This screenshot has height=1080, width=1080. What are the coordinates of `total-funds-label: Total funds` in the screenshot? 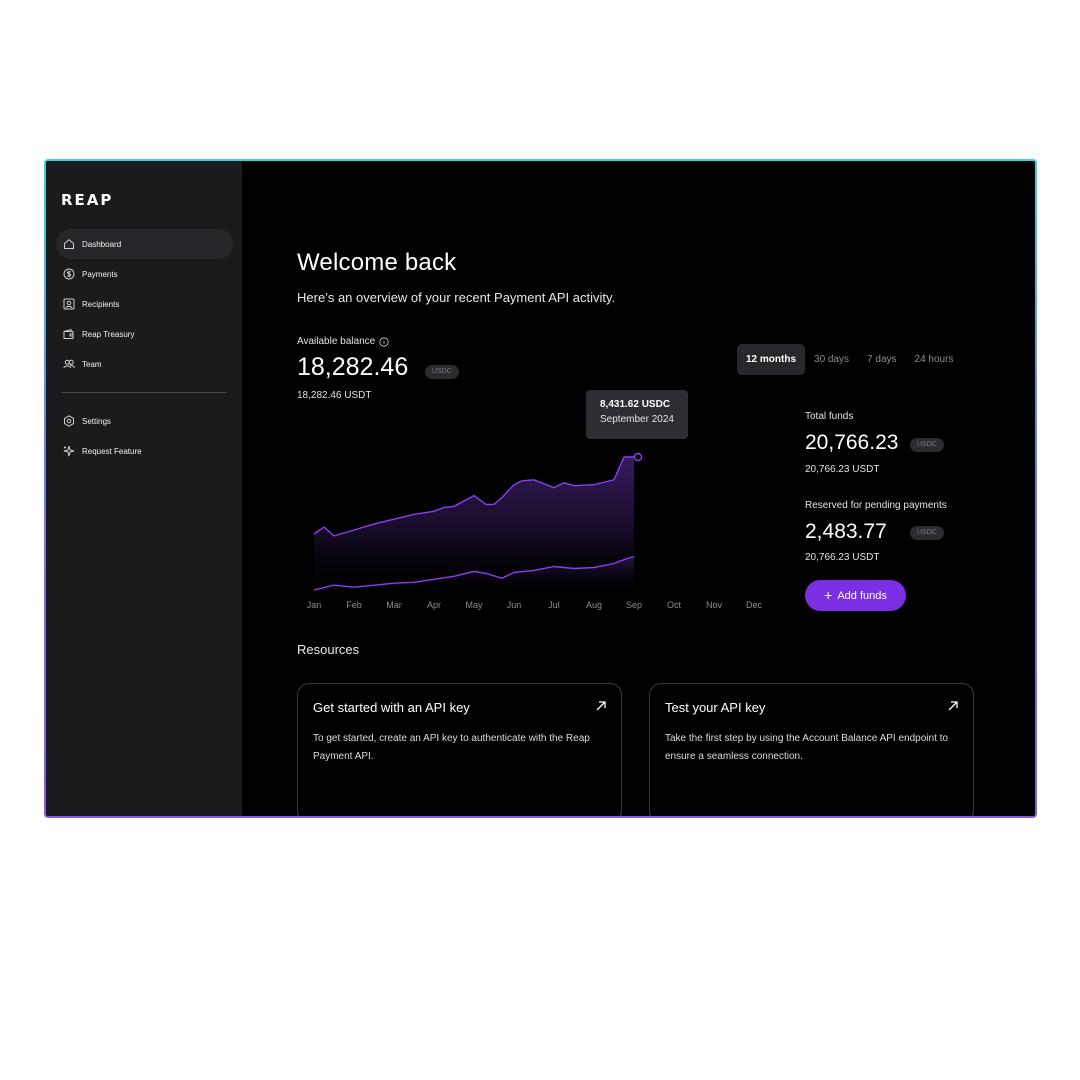 It's located at (829, 416).